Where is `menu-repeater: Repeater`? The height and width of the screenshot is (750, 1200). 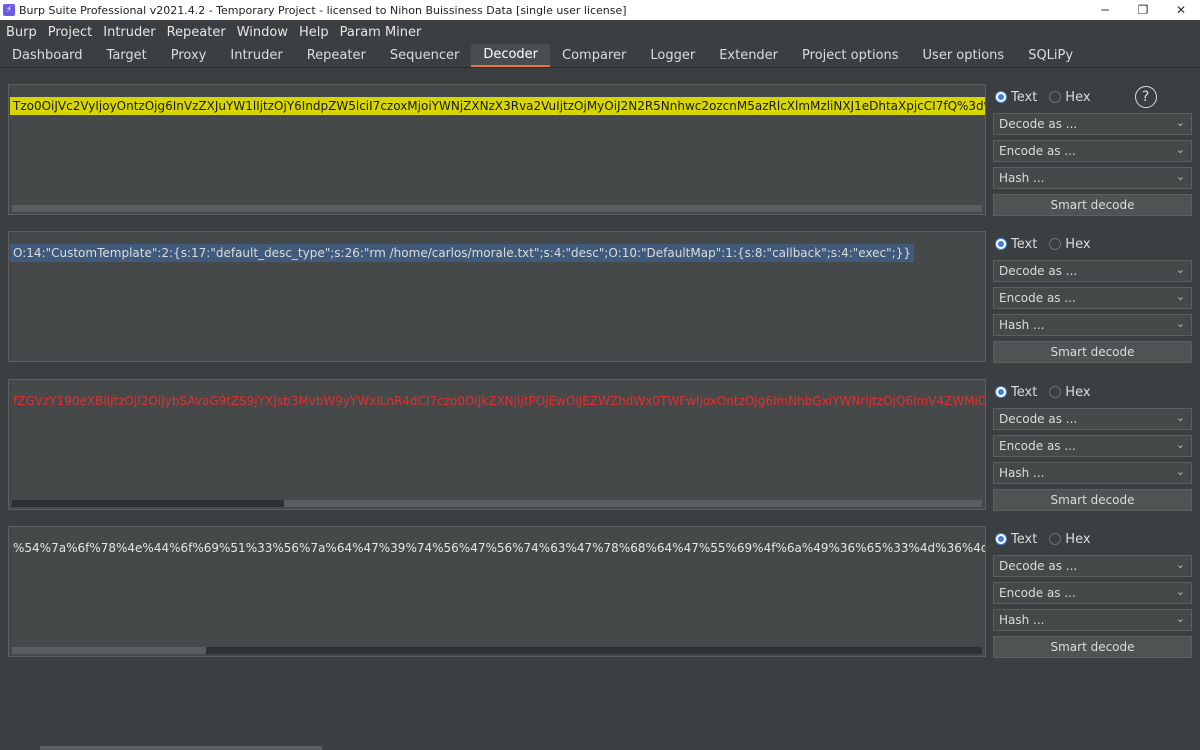
menu-repeater: Repeater is located at coordinates (196, 32).